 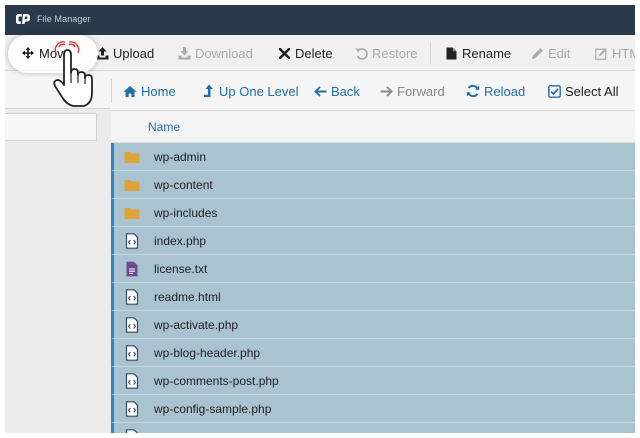 I want to click on select-all-button: Select All, so click(x=582, y=91).